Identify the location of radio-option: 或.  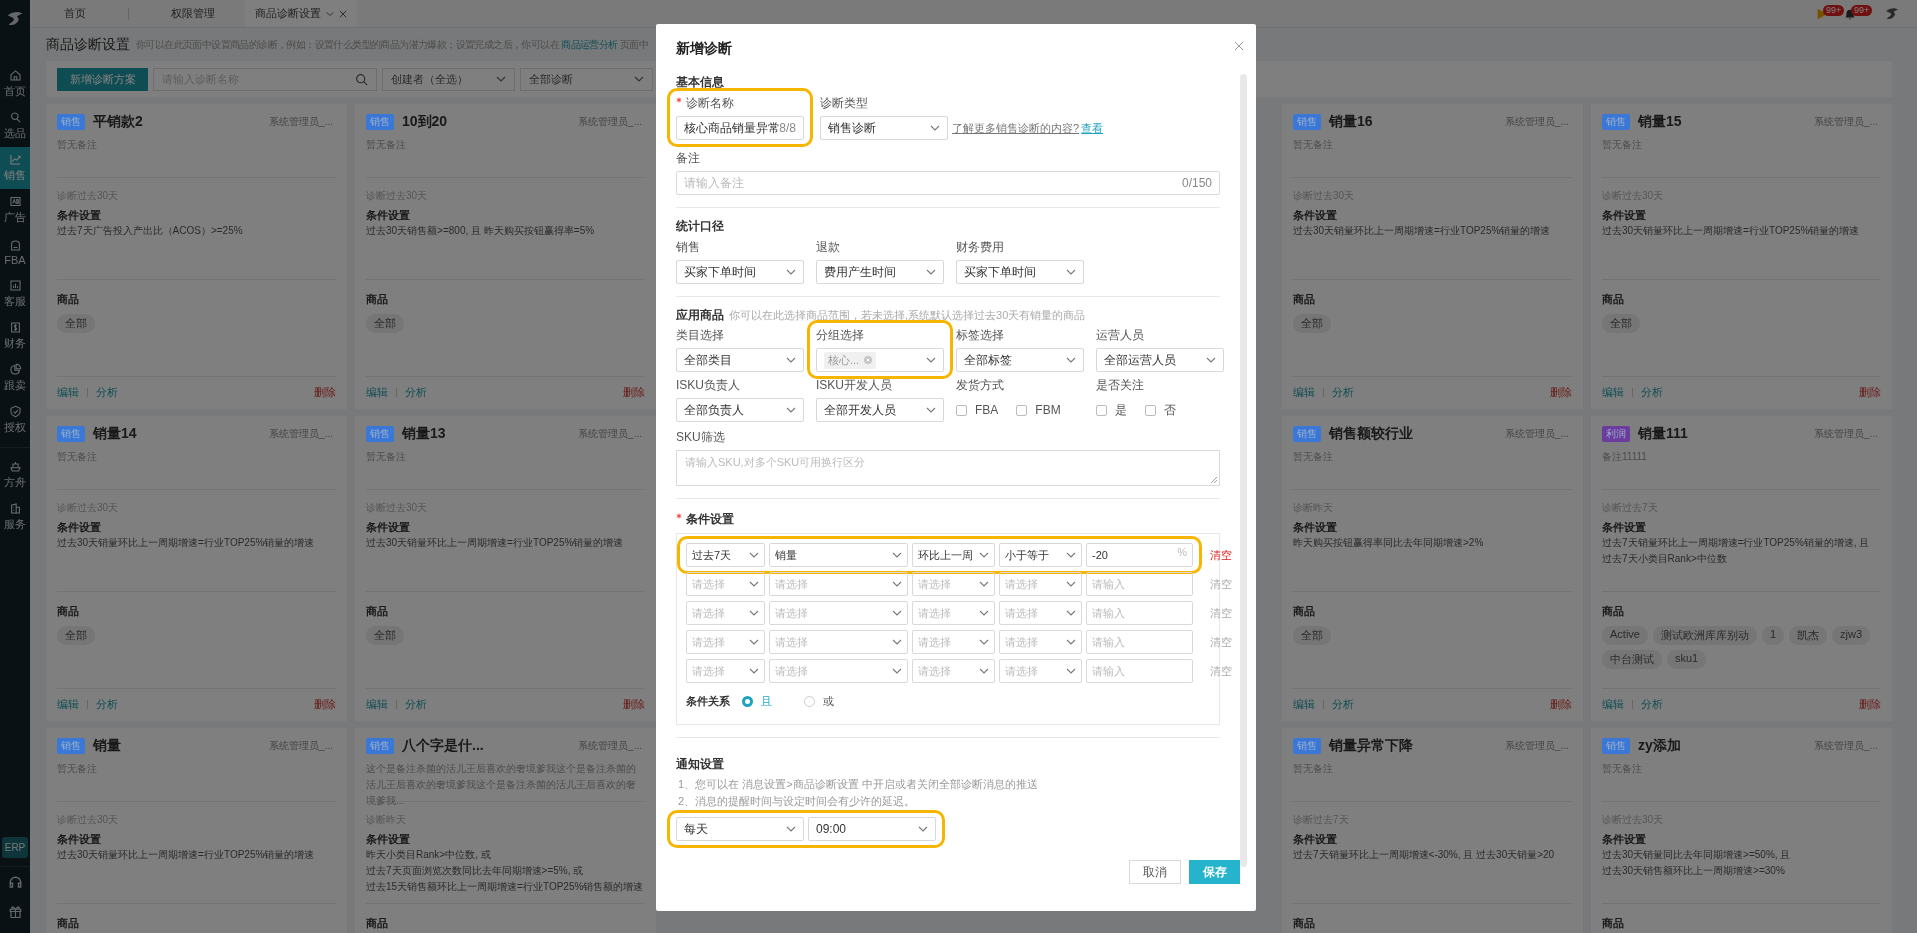
(819, 701).